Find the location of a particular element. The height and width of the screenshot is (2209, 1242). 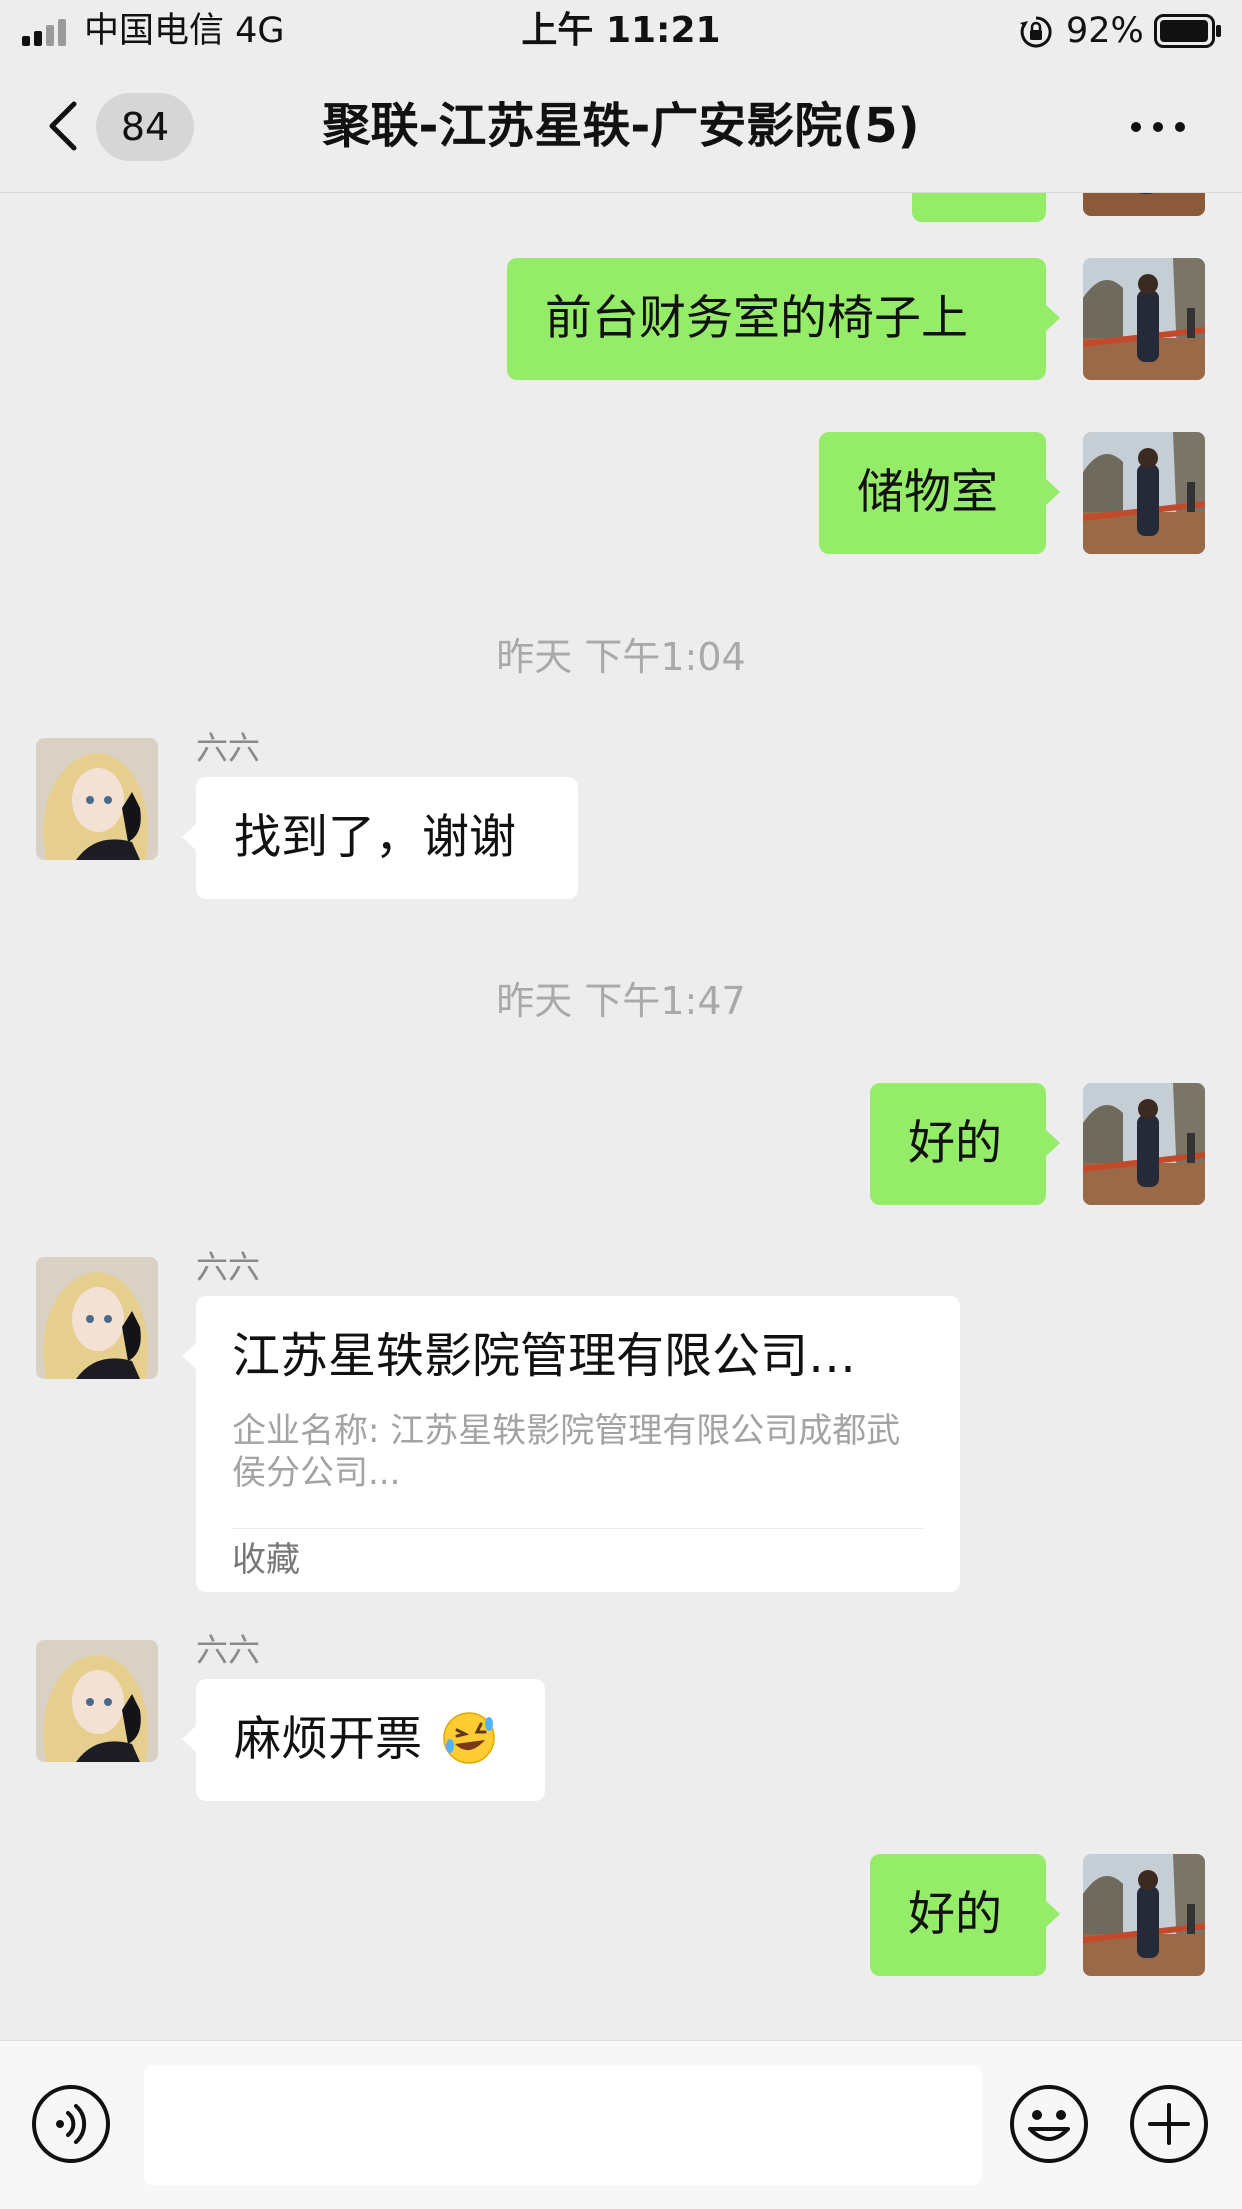

card-divider is located at coordinates (578, 1528).